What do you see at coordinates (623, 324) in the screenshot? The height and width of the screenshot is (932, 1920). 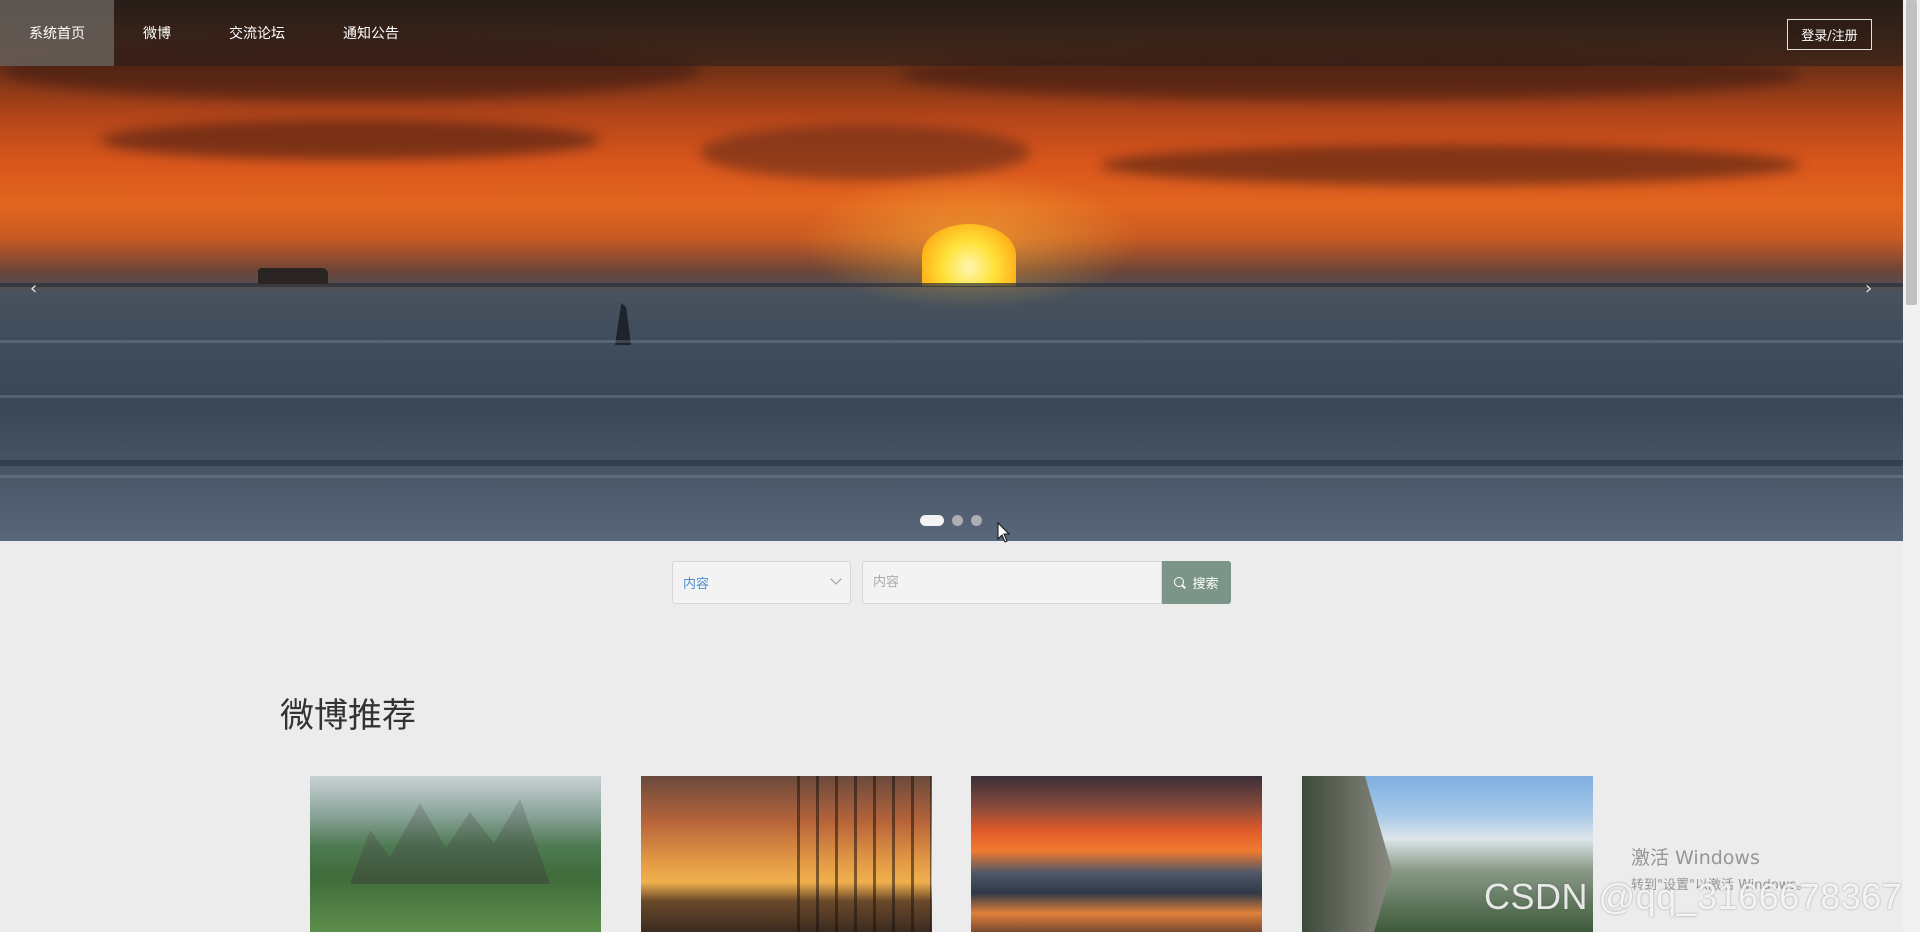 I see `rock` at bounding box center [623, 324].